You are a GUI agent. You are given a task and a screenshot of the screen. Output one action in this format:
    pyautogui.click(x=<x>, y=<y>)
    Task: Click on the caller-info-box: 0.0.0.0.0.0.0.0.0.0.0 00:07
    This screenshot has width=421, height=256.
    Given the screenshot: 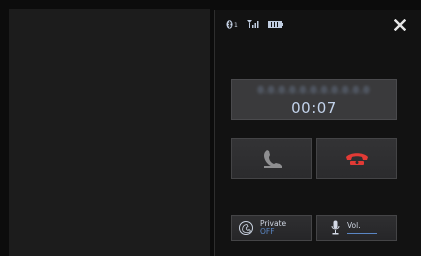 What is the action you would take?
    pyautogui.click(x=314, y=99)
    